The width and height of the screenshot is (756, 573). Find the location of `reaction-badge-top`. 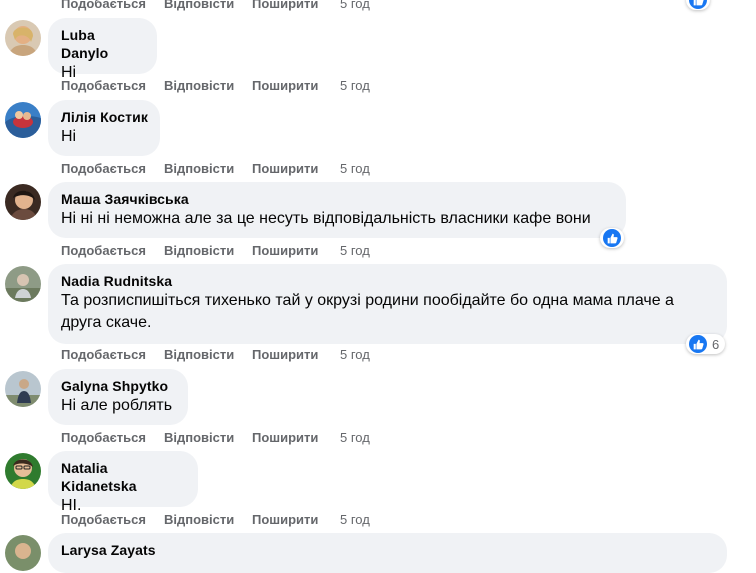

reaction-badge-top is located at coordinates (698, 5).